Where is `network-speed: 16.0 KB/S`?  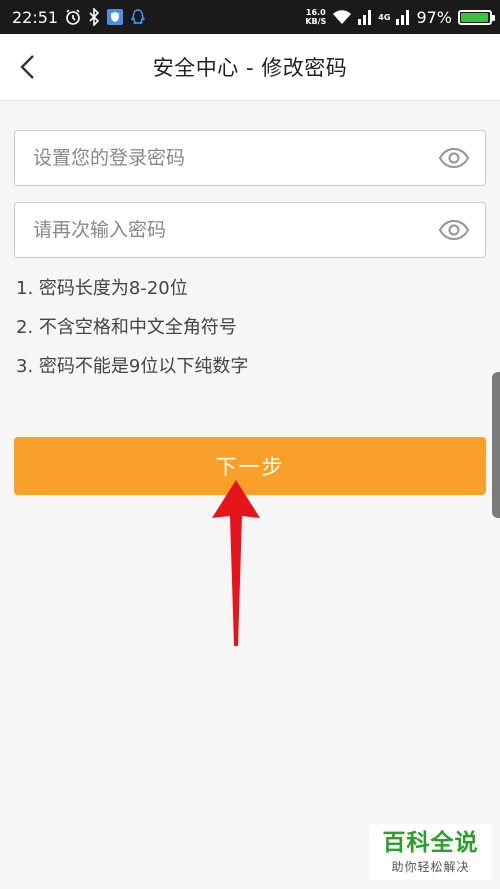
network-speed: 16.0 KB/S is located at coordinates (315, 17).